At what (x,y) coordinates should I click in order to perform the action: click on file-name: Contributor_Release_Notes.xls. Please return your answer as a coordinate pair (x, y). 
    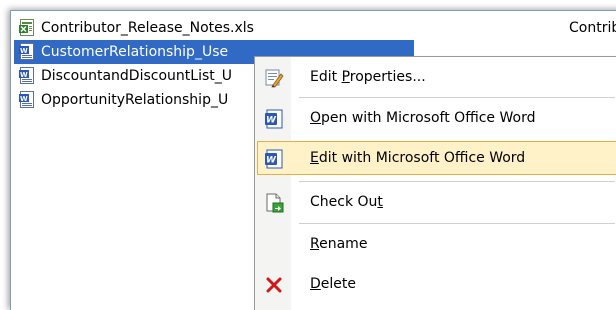
    Looking at the image, I should click on (147, 28).